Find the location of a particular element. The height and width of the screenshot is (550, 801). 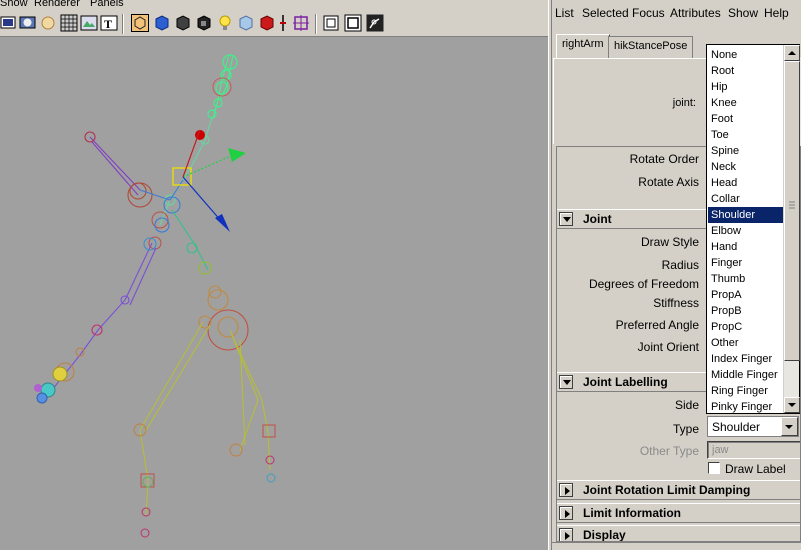

dropdown-item-propc: PropC is located at coordinates (745, 327).